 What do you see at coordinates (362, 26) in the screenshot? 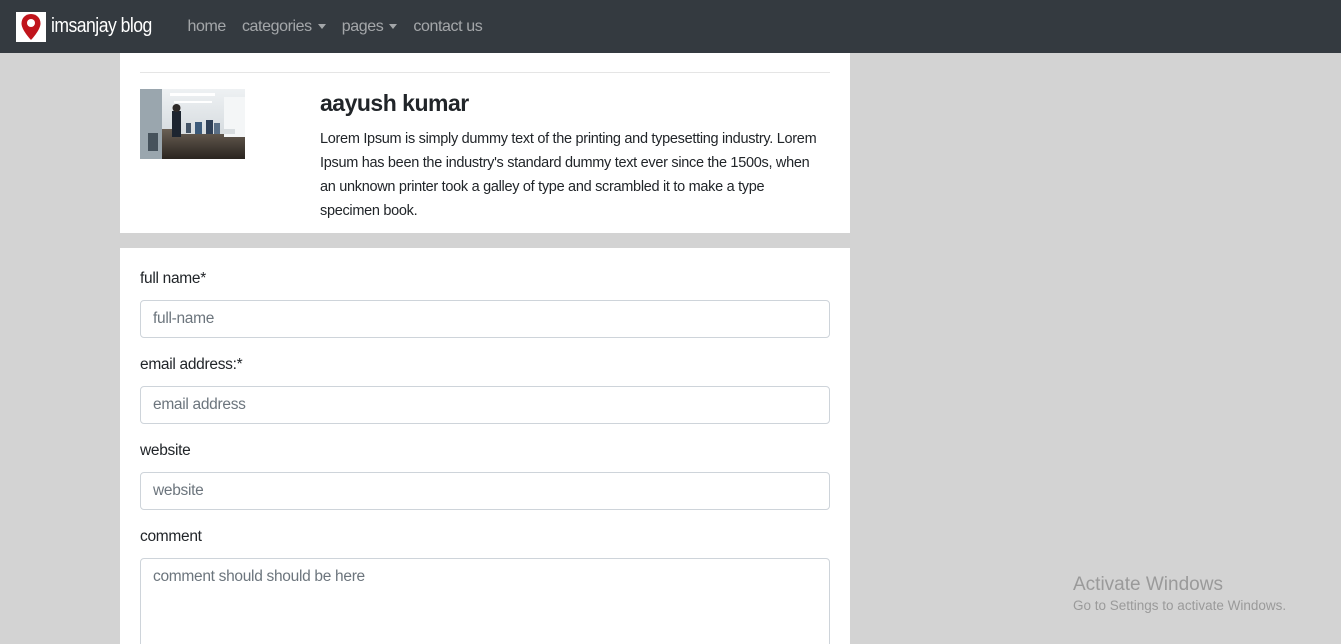
I see `nav-pages-label: pages` at bounding box center [362, 26].